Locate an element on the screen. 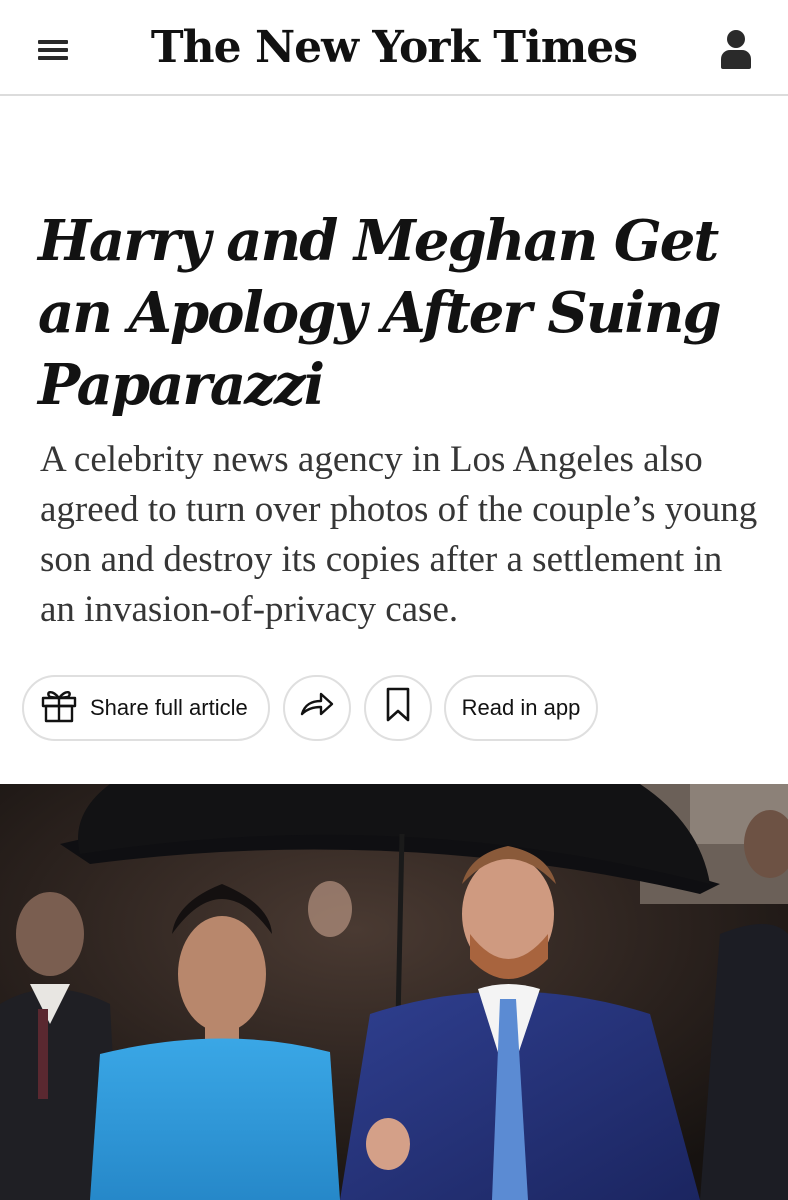 The image size is (788, 1200). bookmark-icon is located at coordinates (398, 708).